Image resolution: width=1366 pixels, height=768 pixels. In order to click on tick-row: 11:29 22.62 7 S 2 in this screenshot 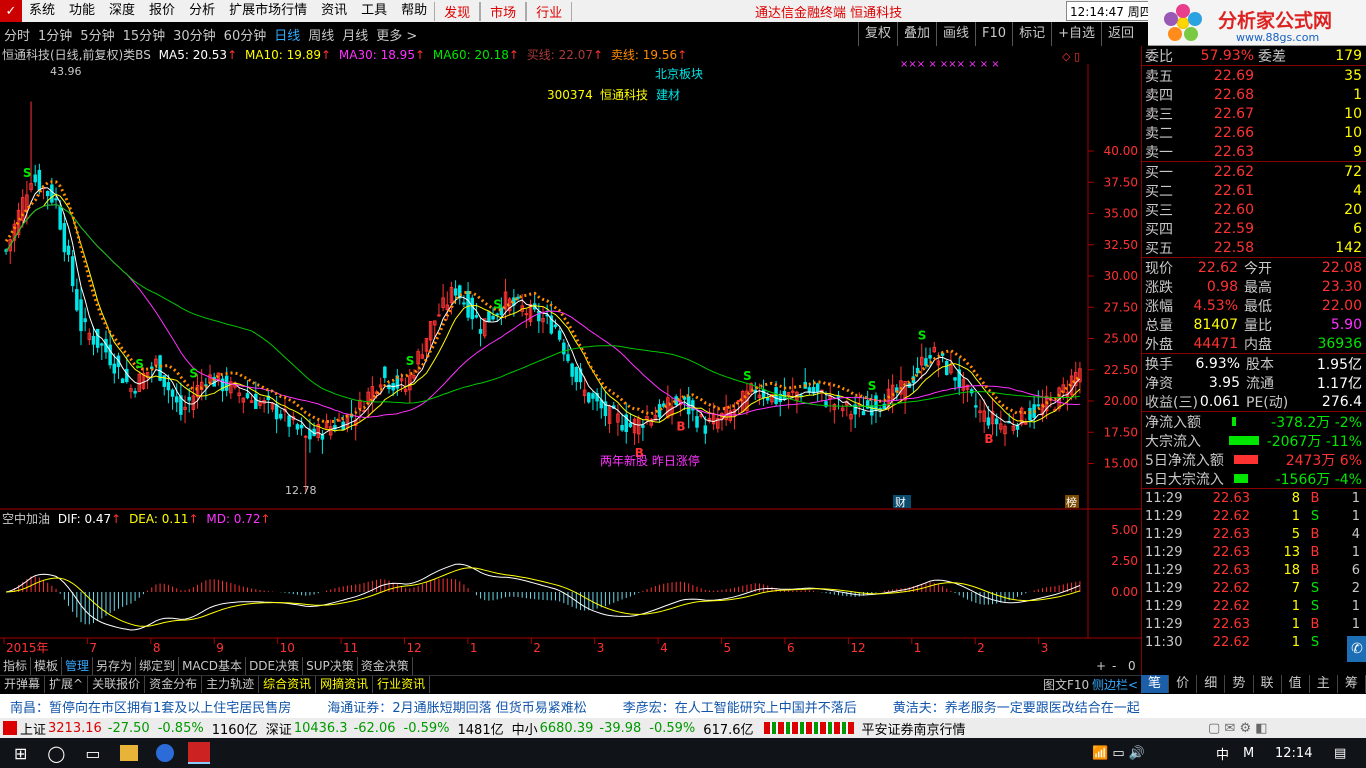, I will do `click(1254, 588)`.